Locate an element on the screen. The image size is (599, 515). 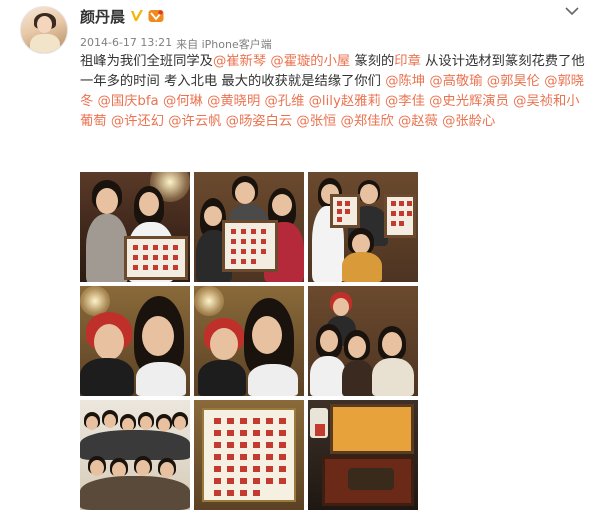
seal-frame-closeup is located at coordinates (249, 455).